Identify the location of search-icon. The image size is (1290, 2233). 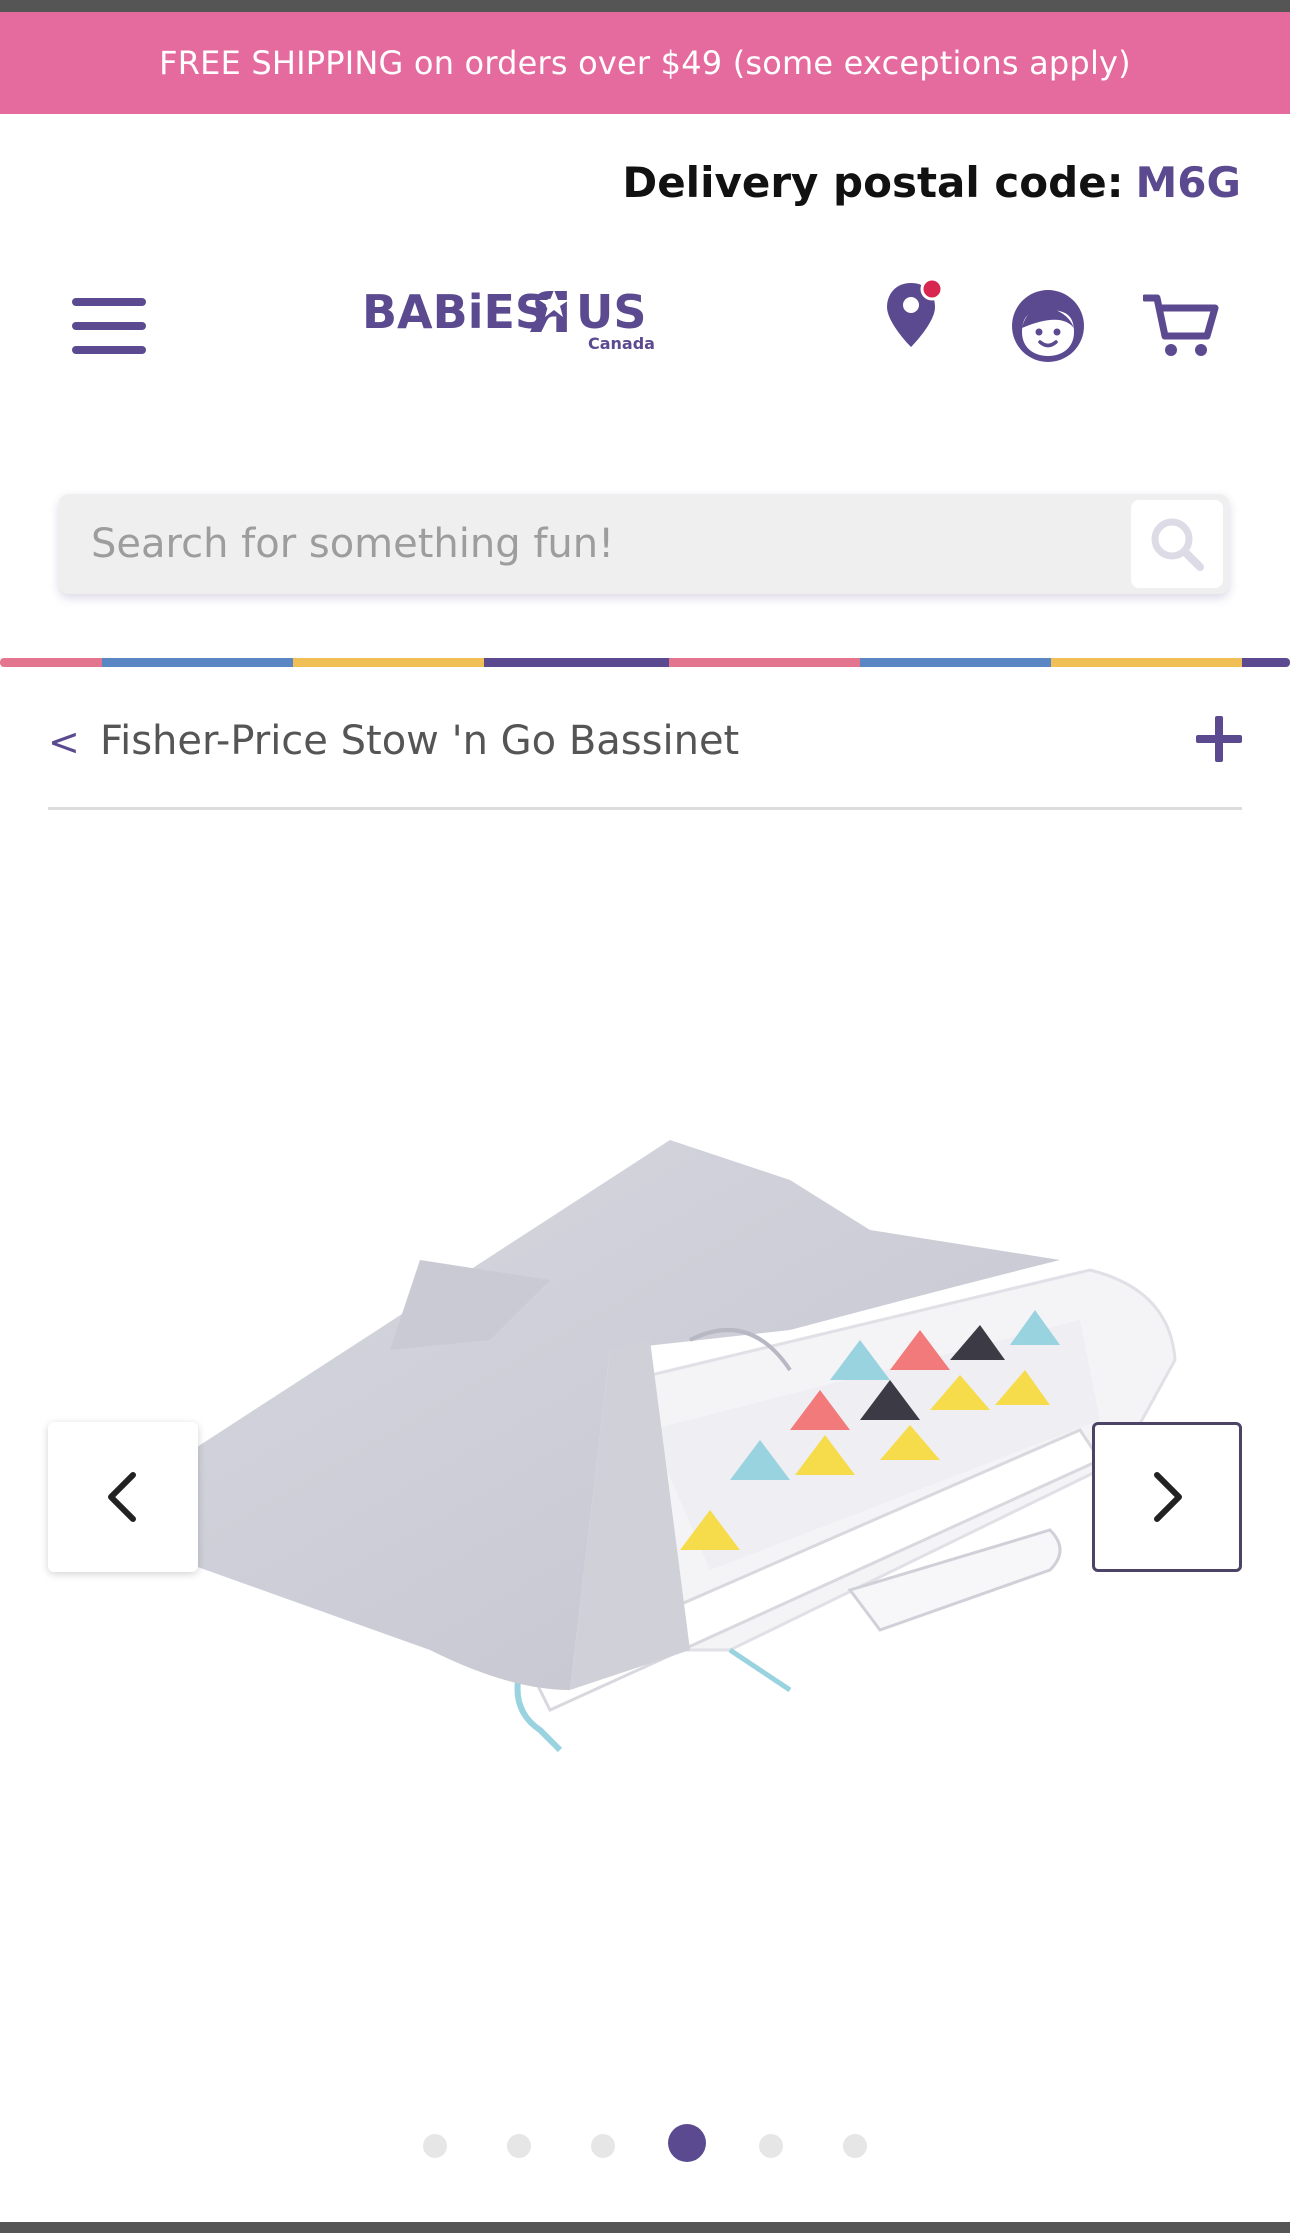
(1177, 544).